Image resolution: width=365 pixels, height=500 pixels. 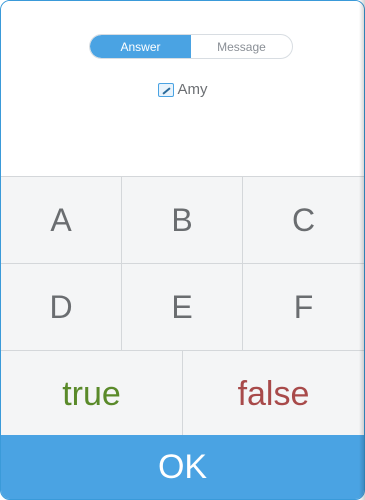 I want to click on edit-icon, so click(x=165, y=89).